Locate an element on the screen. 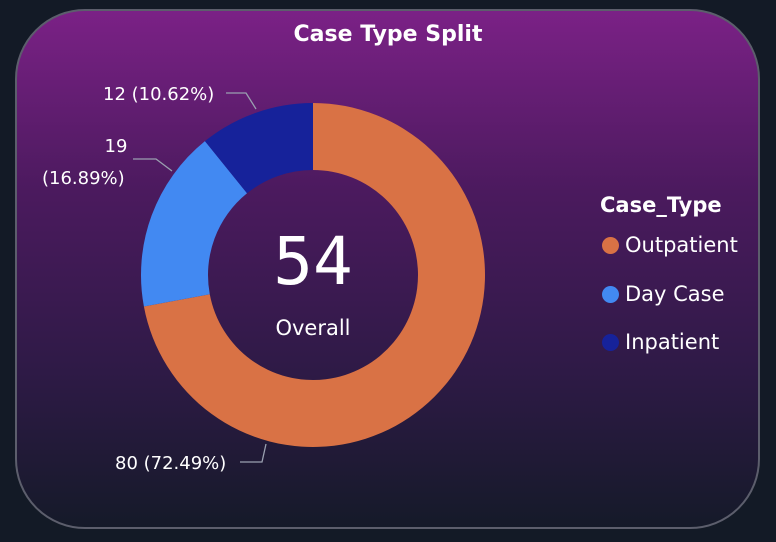  legend-title: Case_Type is located at coordinates (661, 205).